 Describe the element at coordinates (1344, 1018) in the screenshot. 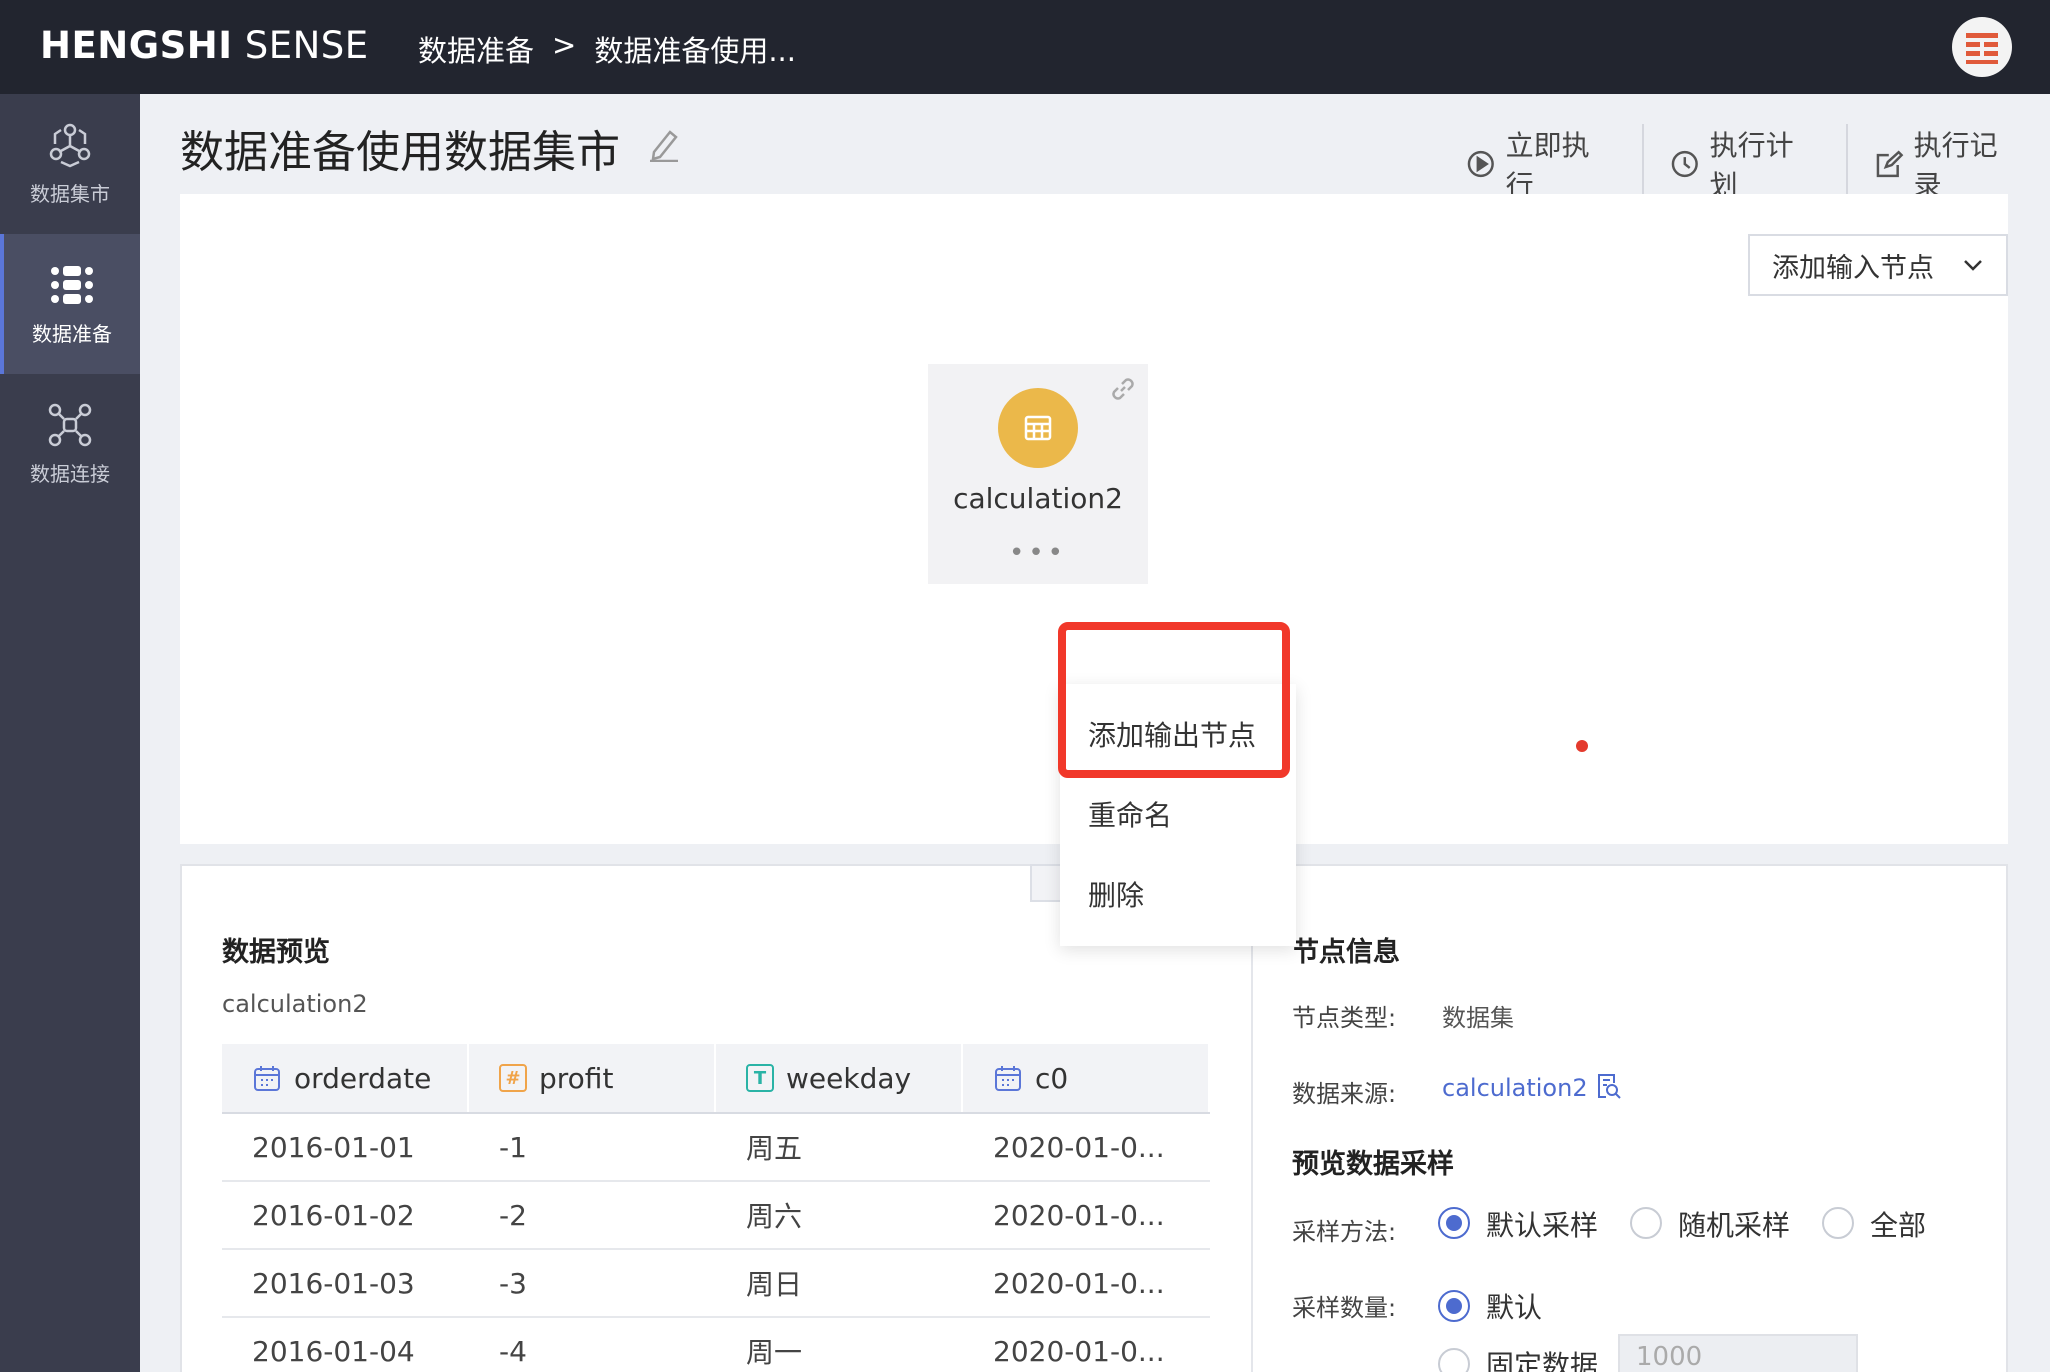

I see `node-type-label: 节点类型:` at that location.